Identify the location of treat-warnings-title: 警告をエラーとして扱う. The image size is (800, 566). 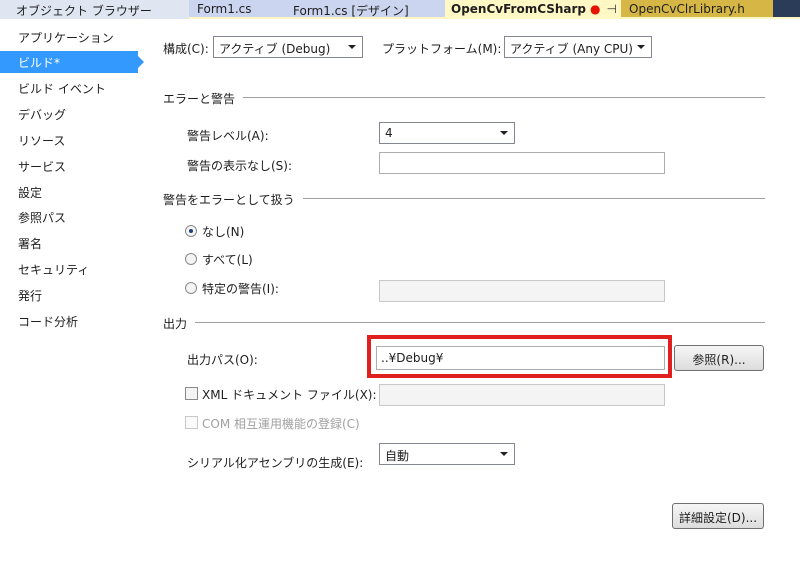
(233, 199).